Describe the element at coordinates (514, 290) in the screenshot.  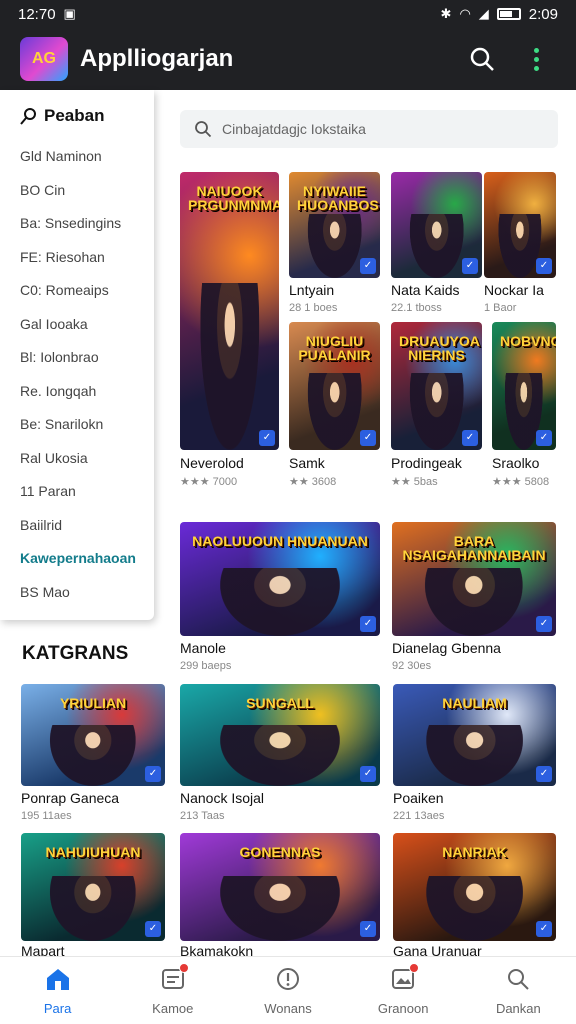
I see `game-title: Nockar Ia` at that location.